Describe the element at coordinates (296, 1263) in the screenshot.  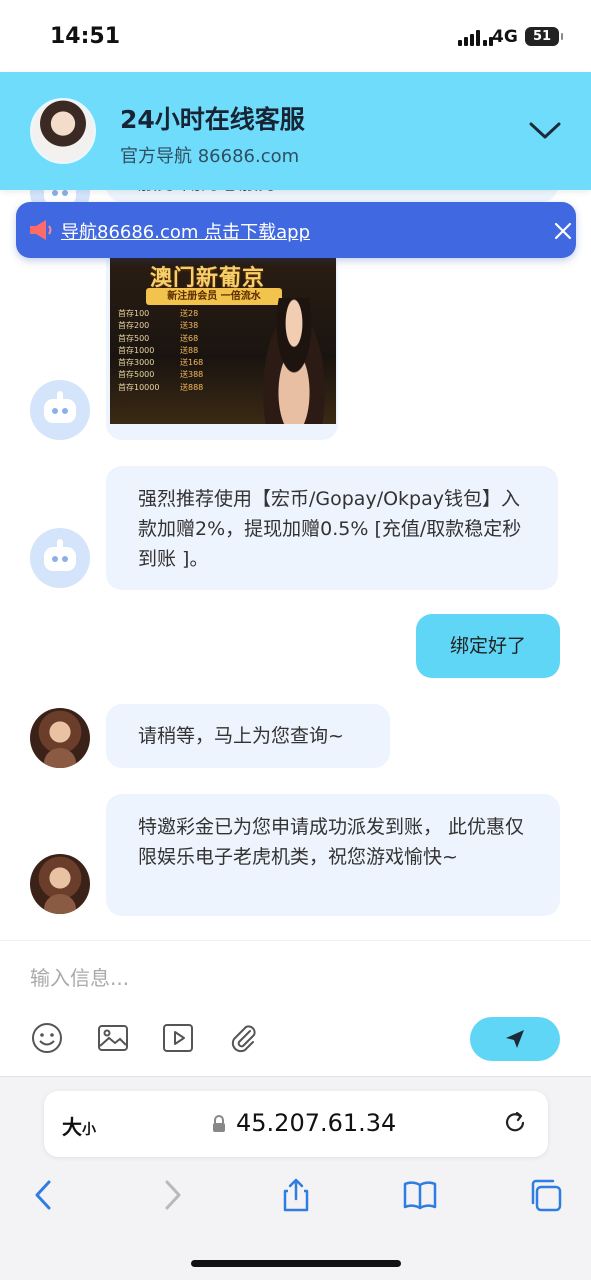
I see `home-indicator` at that location.